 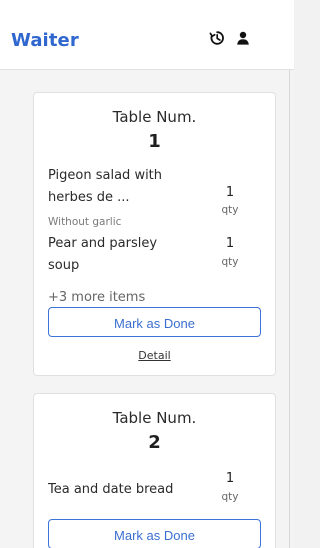 What do you see at coordinates (147, 35) in the screenshot?
I see `app-header: Waiter` at bounding box center [147, 35].